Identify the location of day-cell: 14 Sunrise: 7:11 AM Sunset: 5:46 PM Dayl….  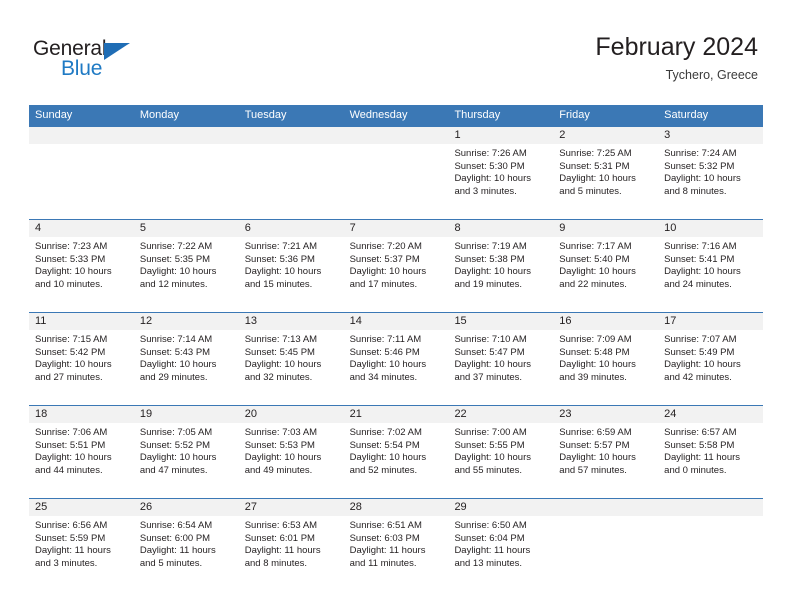
(396, 359).